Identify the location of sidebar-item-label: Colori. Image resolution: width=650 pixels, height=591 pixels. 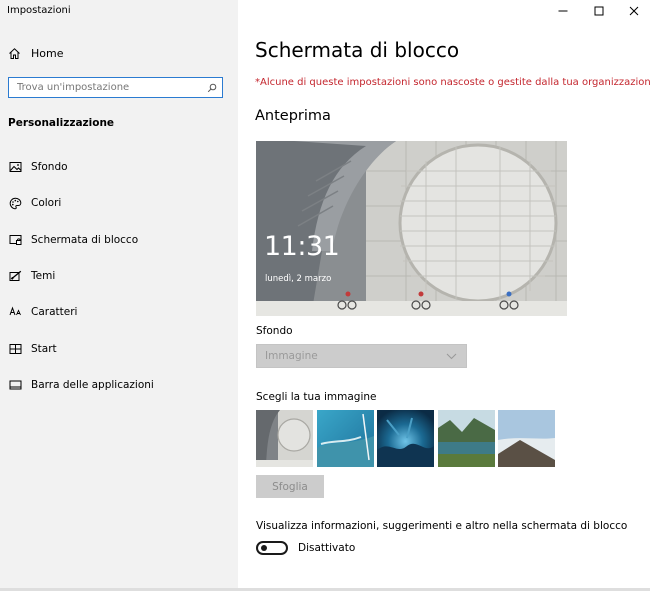
(46, 203).